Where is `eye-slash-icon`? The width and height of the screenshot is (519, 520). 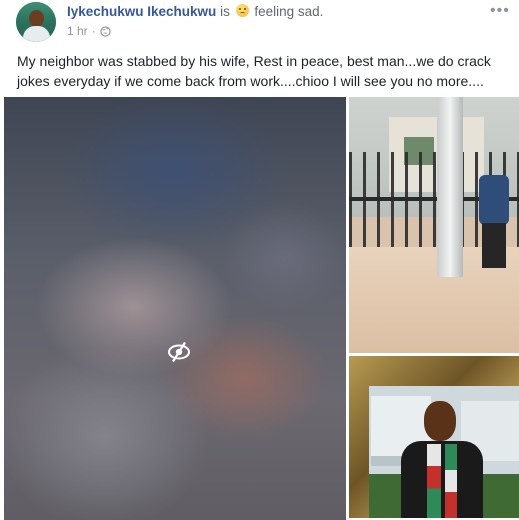
eye-slash-icon is located at coordinates (179, 352).